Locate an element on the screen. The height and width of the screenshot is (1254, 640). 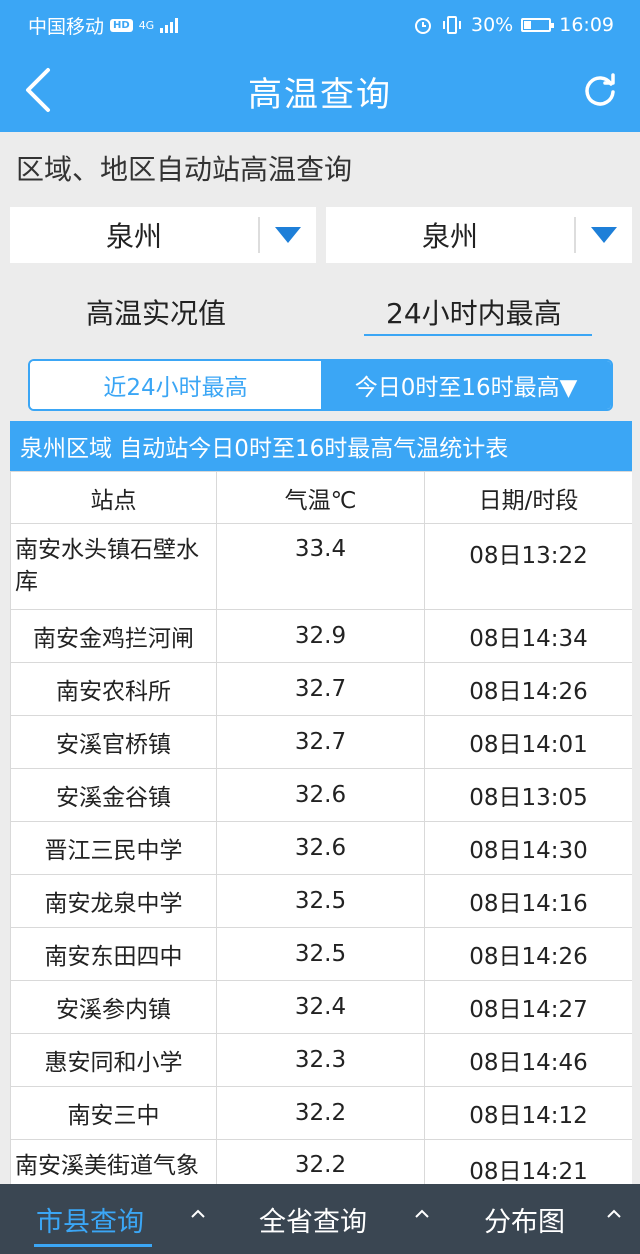
refresh-icon is located at coordinates (600, 89).